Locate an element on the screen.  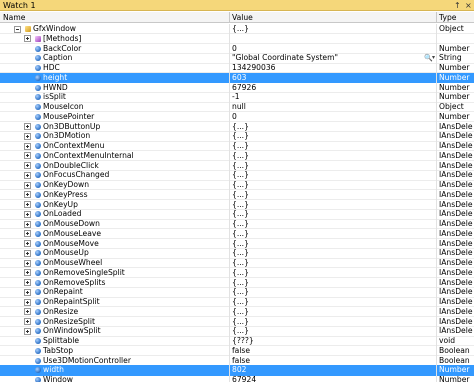
watch-row: HWND 67926 Number is located at coordinates (237, 87).